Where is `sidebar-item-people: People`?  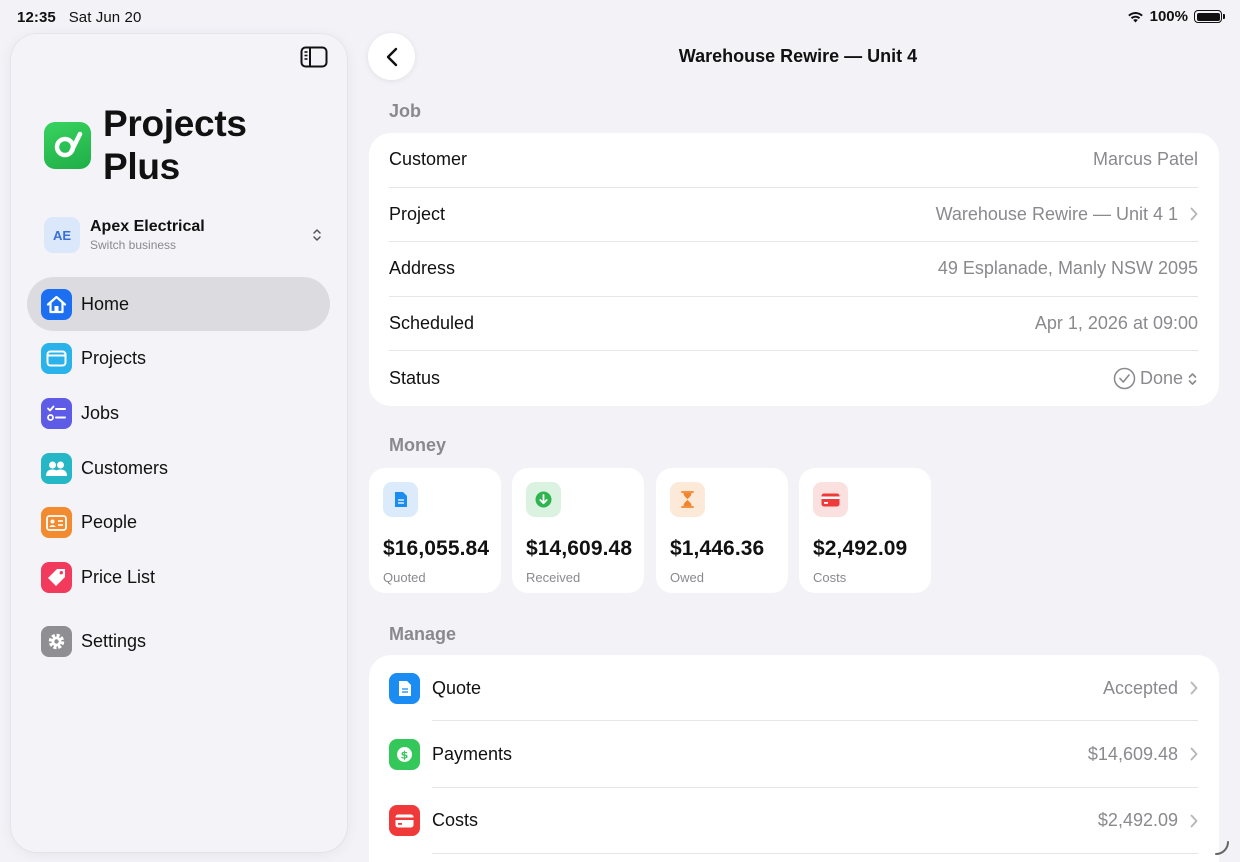
sidebar-item-people: People is located at coordinates (178, 523).